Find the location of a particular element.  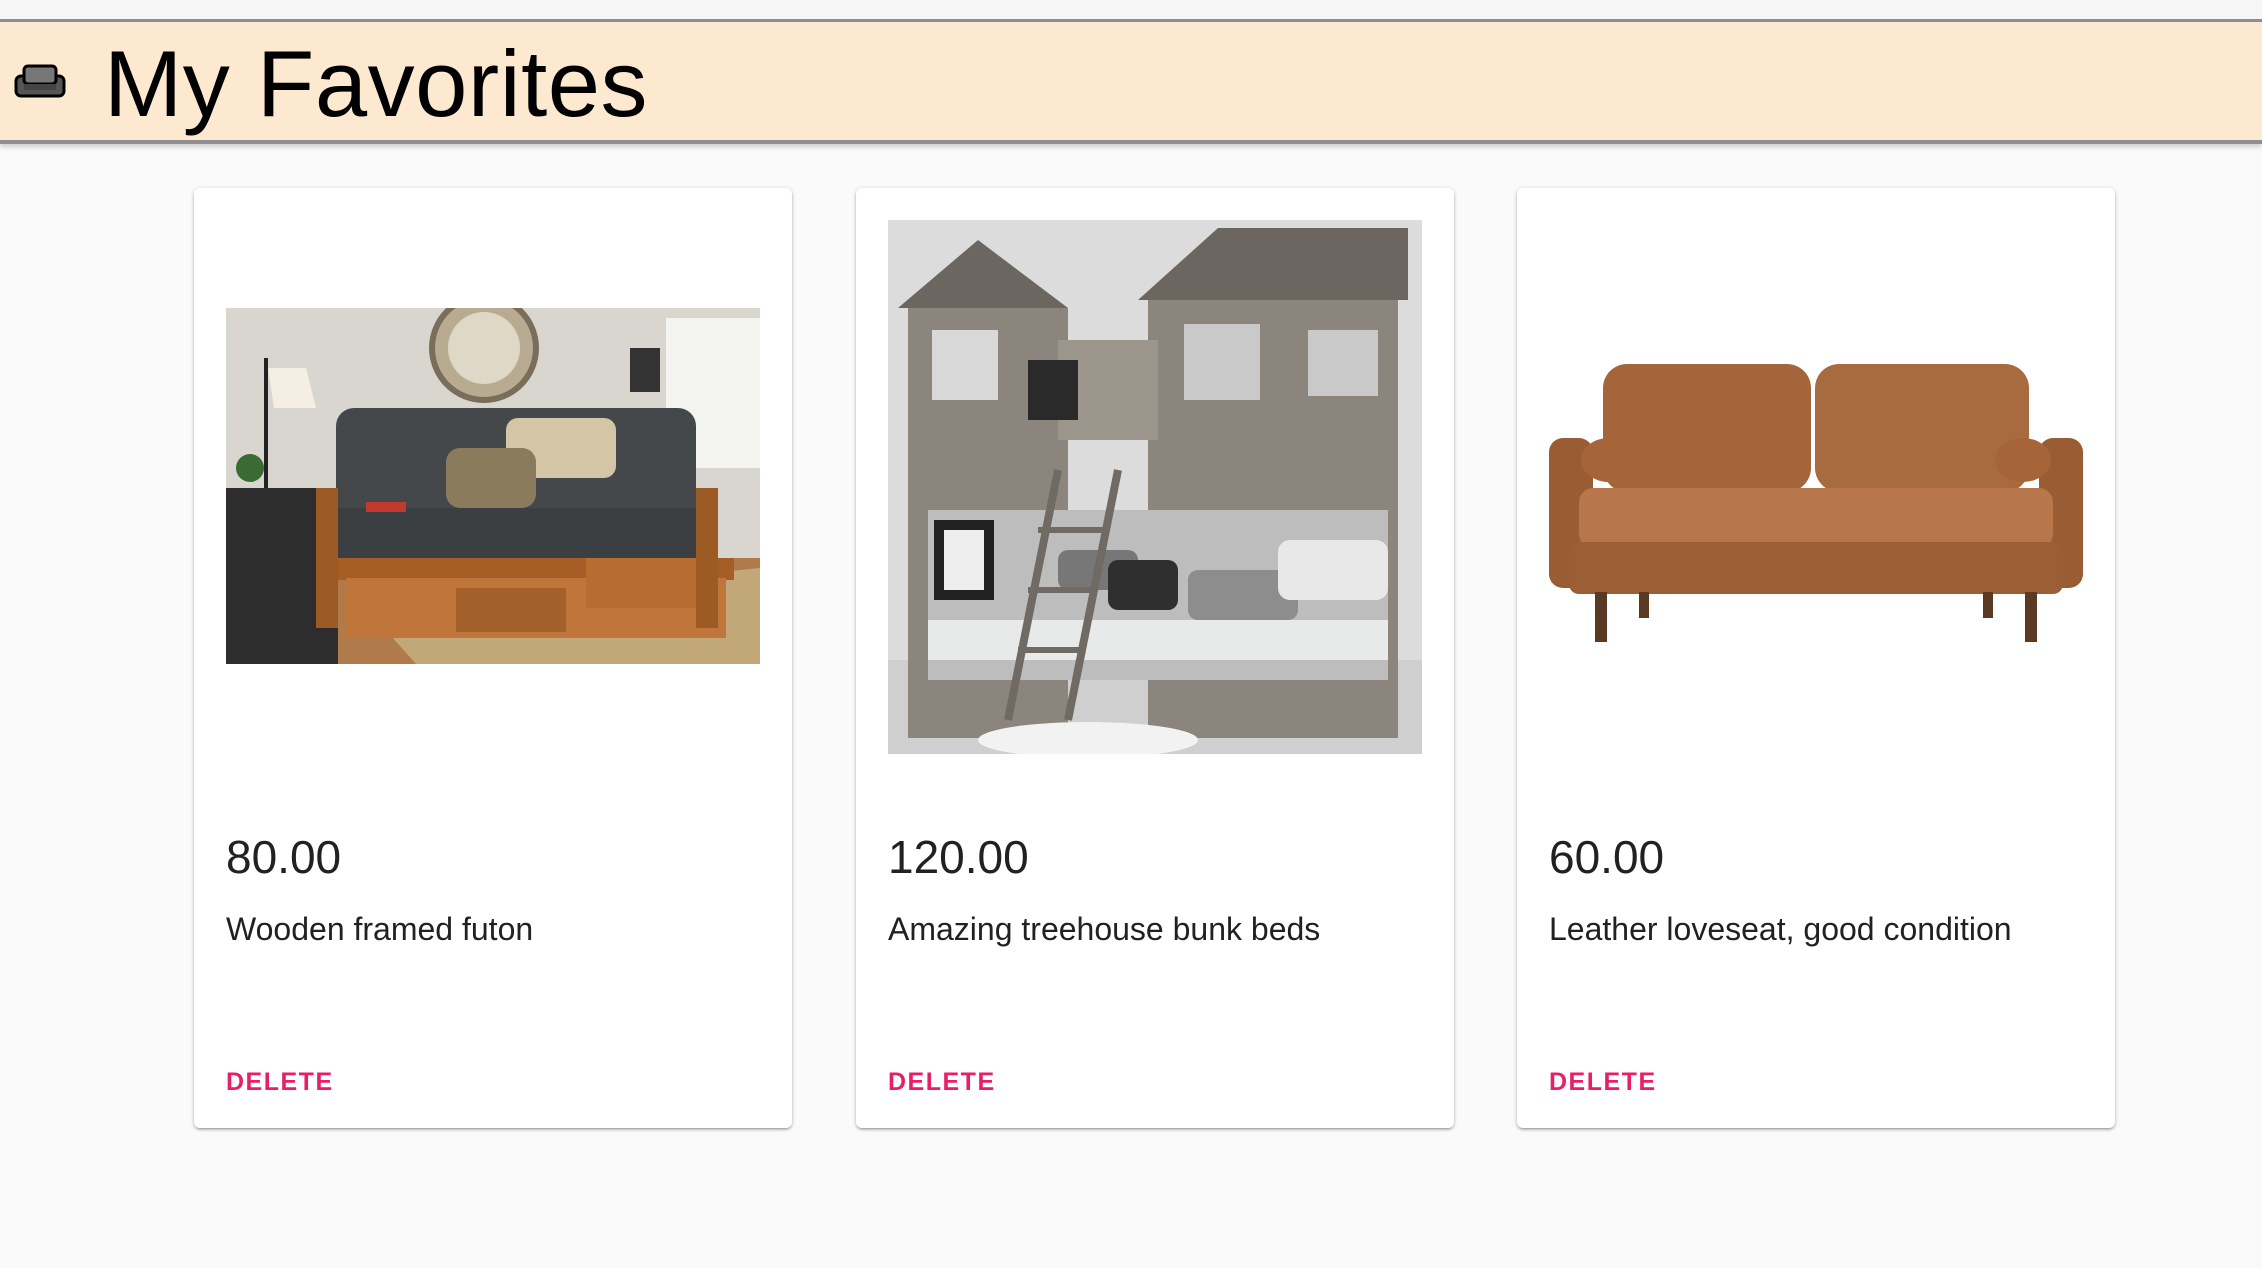

item-price: 60.00 is located at coordinates (1607, 857).